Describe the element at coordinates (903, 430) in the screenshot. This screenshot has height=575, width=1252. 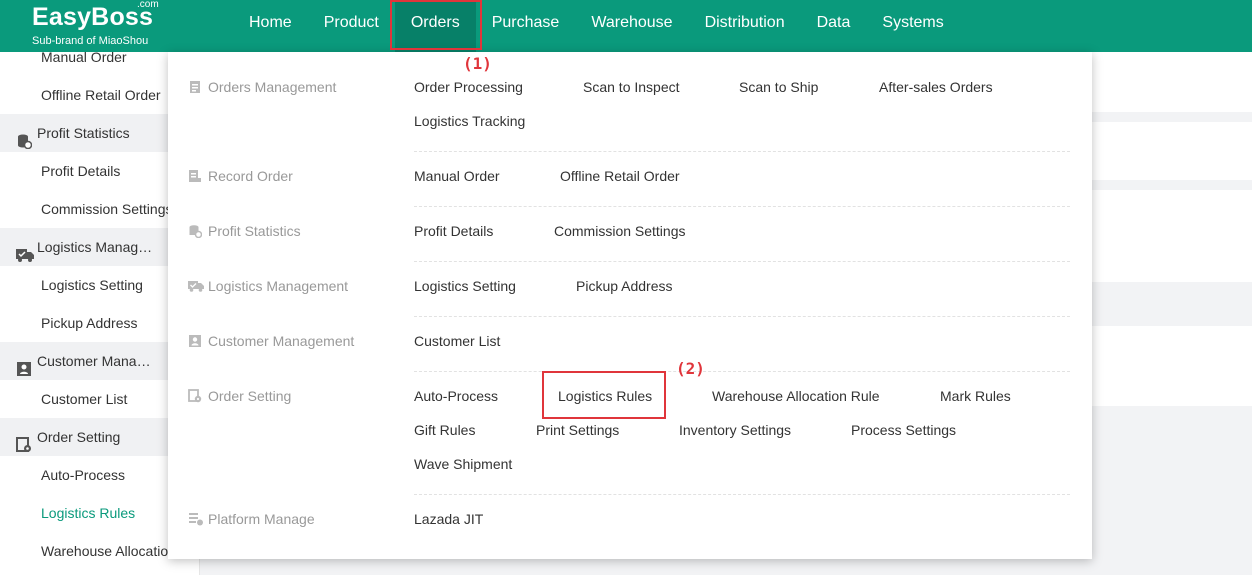
I see `link-process-settings: Process Settings` at that location.